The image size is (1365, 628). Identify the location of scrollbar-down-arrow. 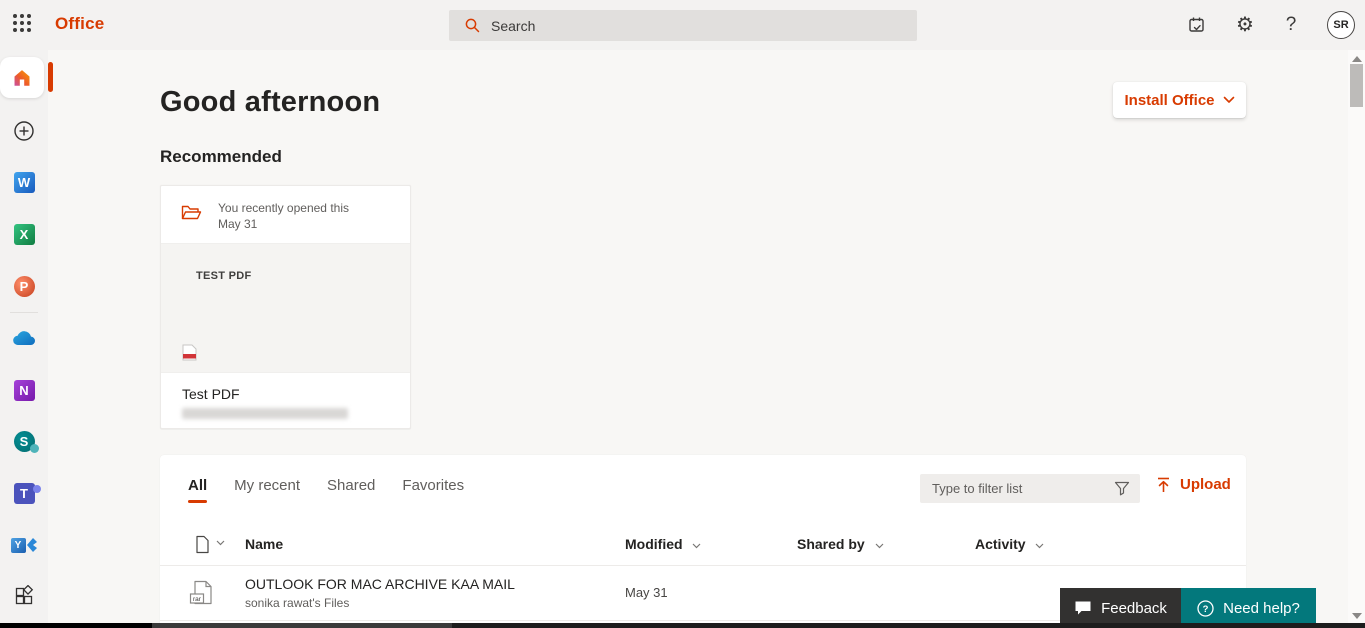
(1357, 616).